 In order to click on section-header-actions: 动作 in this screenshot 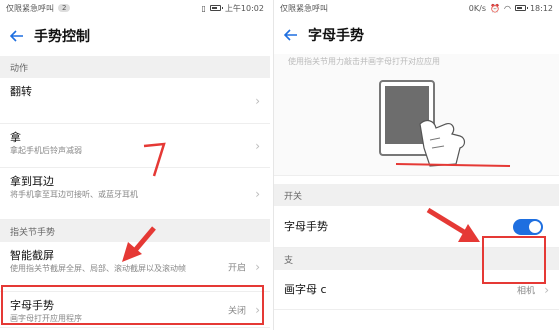, I will do `click(135, 67)`.